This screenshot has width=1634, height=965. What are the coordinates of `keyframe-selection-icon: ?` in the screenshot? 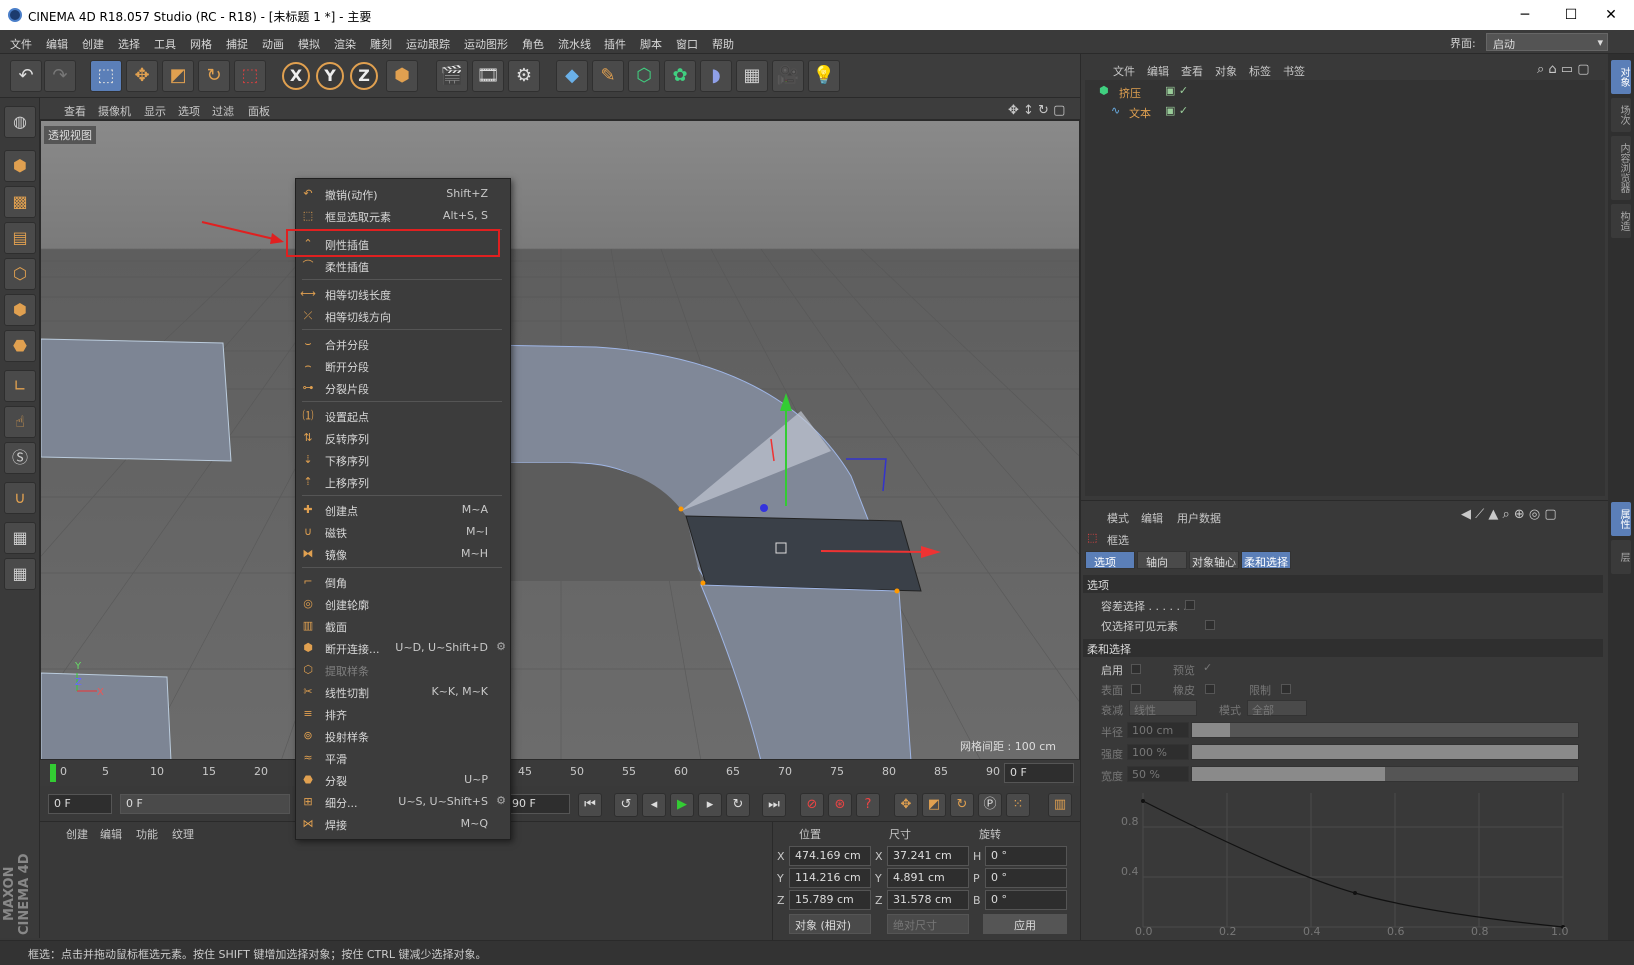 It's located at (868, 805).